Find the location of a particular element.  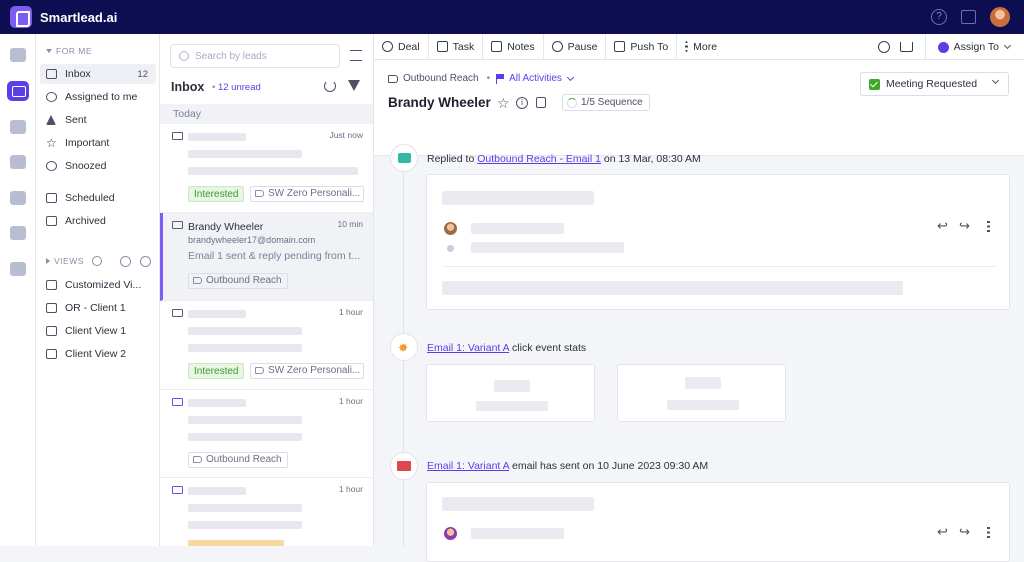

inbox-icon is located at coordinates (18, 91).